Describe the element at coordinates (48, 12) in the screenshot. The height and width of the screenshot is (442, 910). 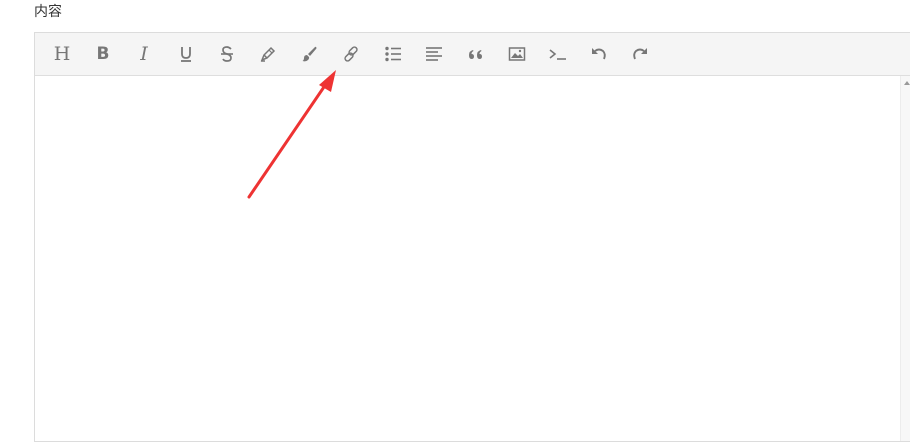
I see `content-field-label: 内容` at that location.